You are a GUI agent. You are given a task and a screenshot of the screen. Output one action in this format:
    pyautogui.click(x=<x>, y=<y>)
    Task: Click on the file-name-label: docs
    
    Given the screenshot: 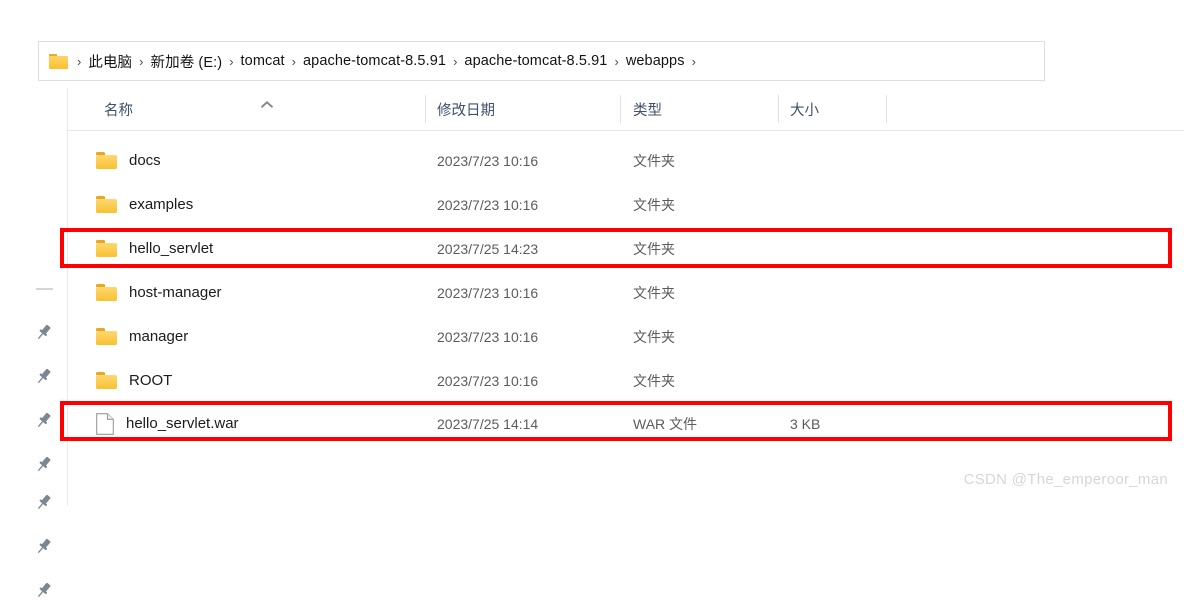 What is the action you would take?
    pyautogui.click(x=145, y=160)
    